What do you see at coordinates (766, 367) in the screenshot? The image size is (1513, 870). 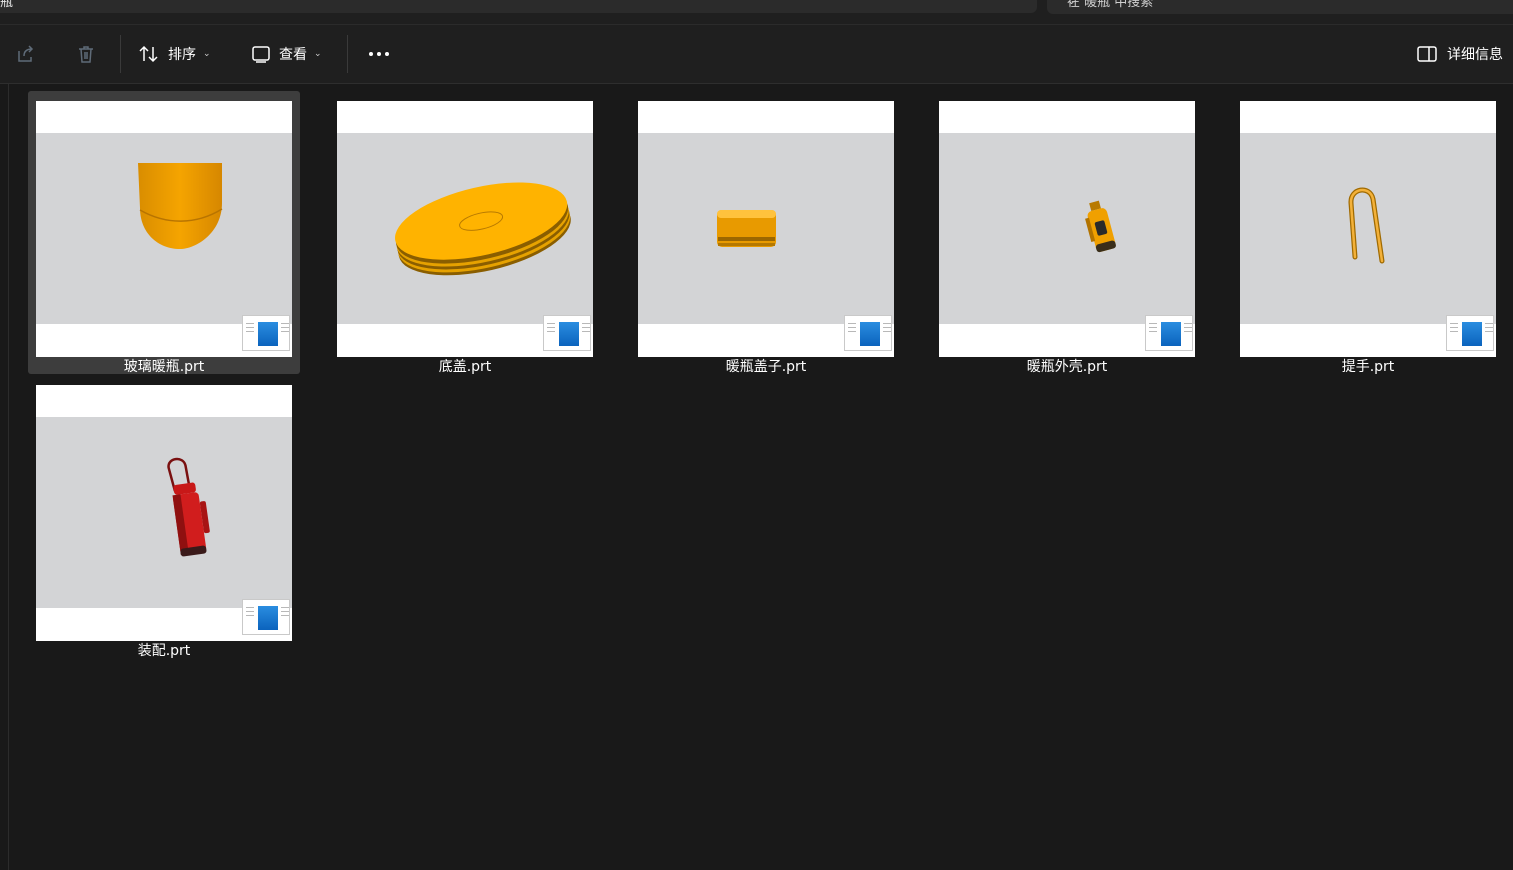 I see `file-name: 暖瓶盖子.prt` at bounding box center [766, 367].